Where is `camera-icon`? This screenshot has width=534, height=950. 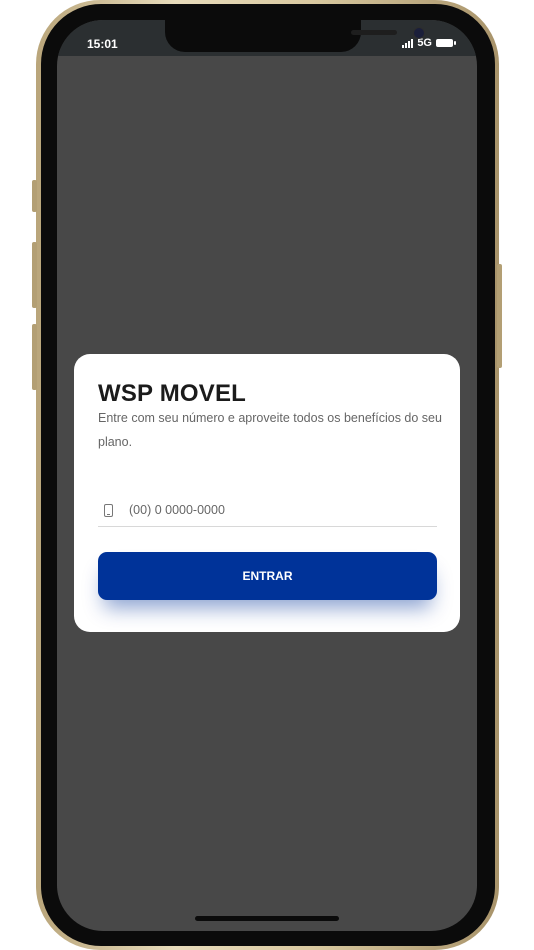
camera-icon is located at coordinates (419, 33).